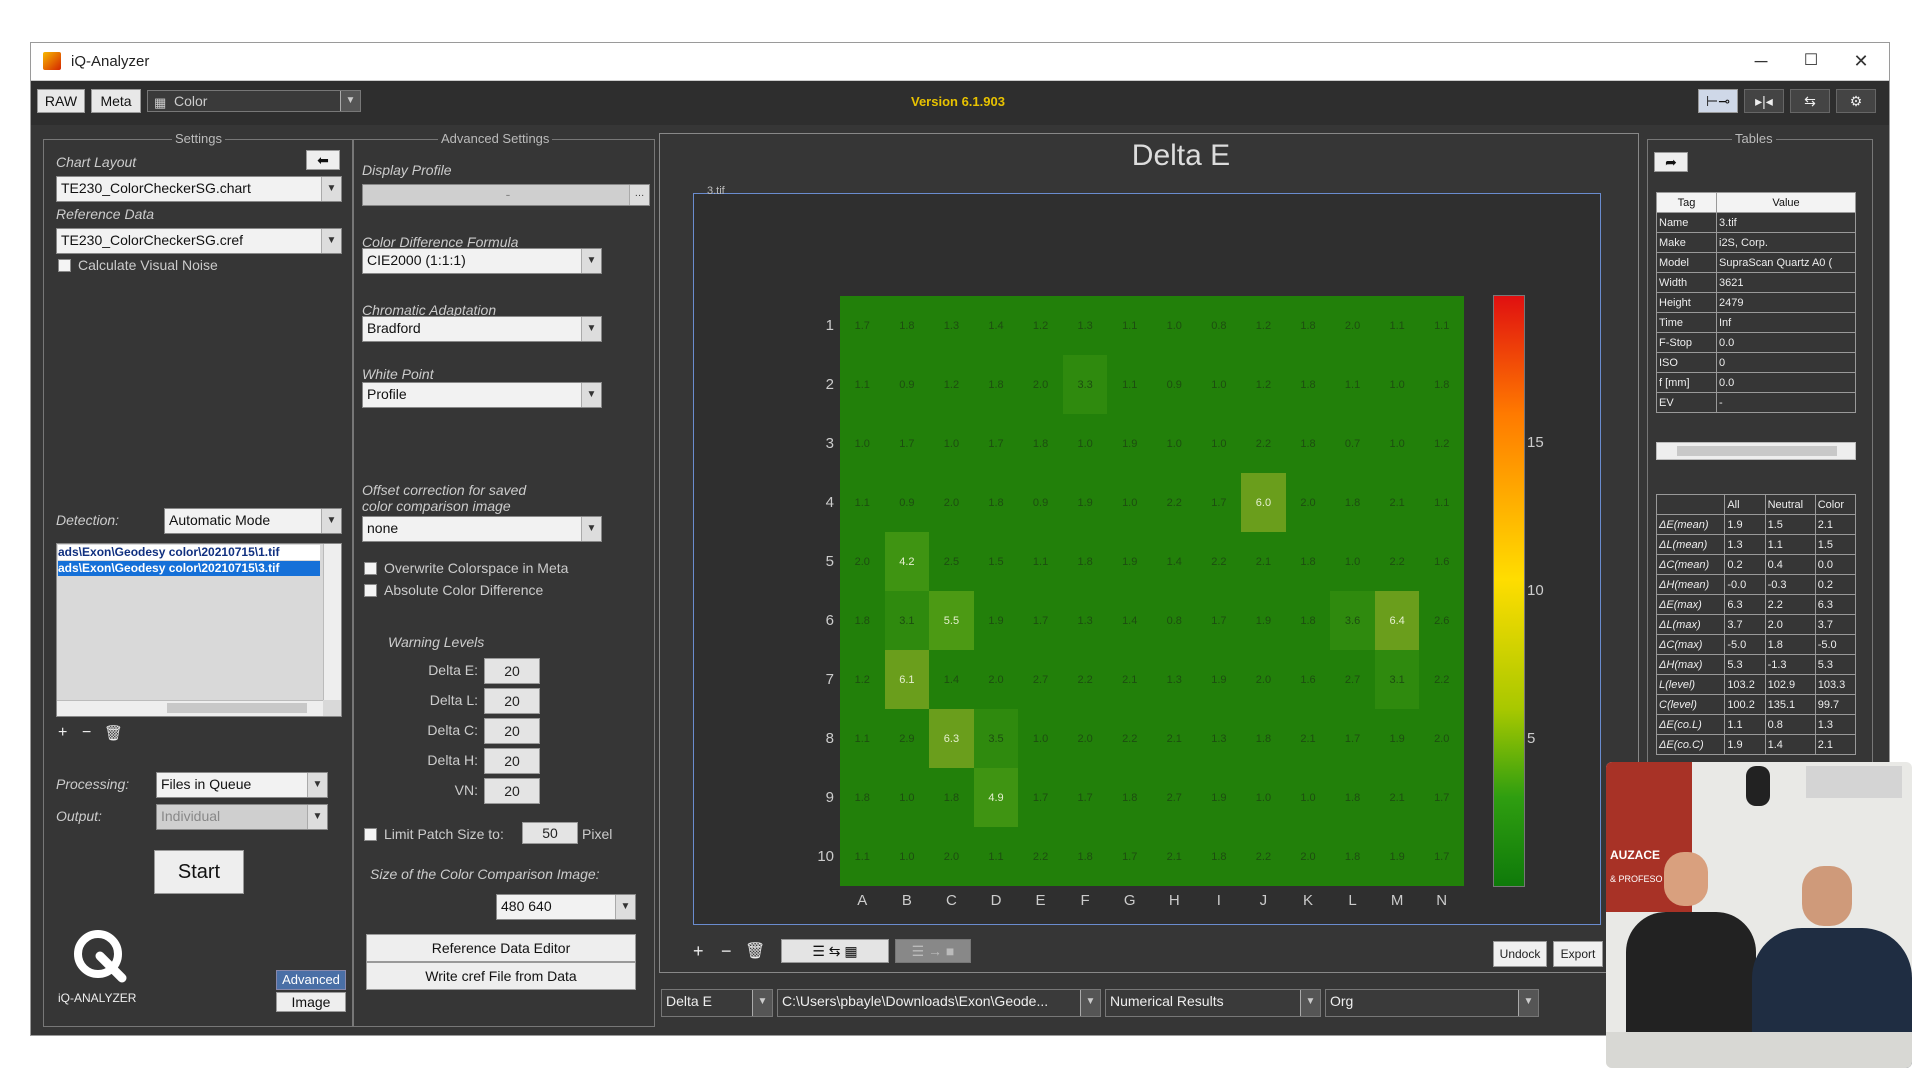  What do you see at coordinates (1263, 384) in the screenshot?
I see `heatmap-cell: 1.2` at bounding box center [1263, 384].